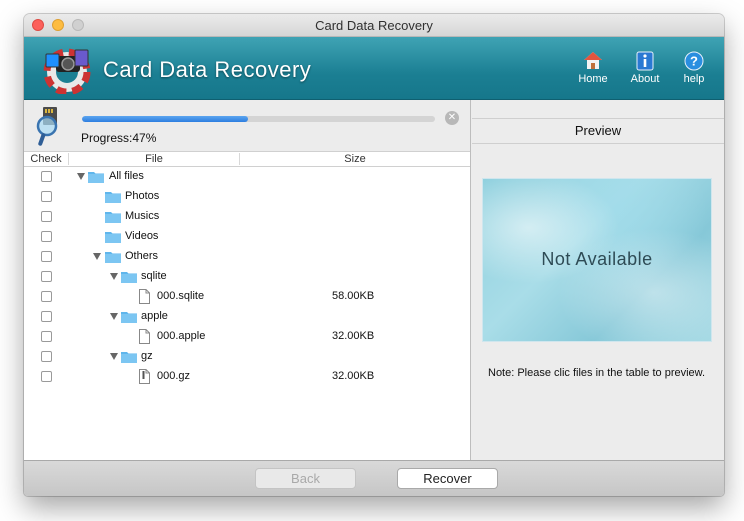 The width and height of the screenshot is (744, 521). Describe the element at coordinates (247, 197) in the screenshot. I see `table-row: Photos` at that location.